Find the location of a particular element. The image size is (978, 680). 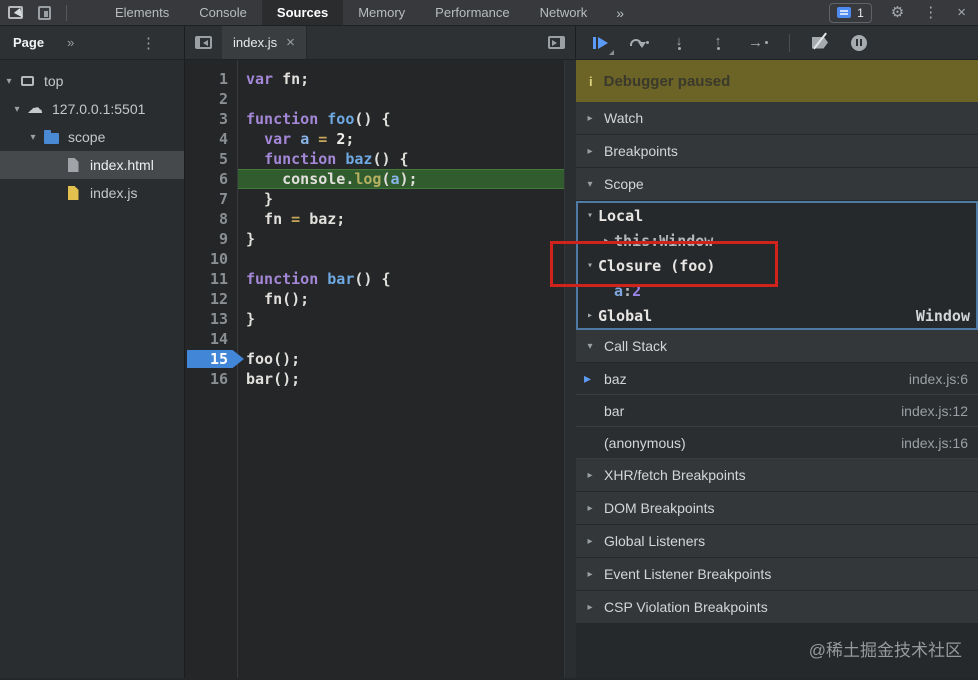

gutter-line-number: 14 is located at coordinates (211, 339).